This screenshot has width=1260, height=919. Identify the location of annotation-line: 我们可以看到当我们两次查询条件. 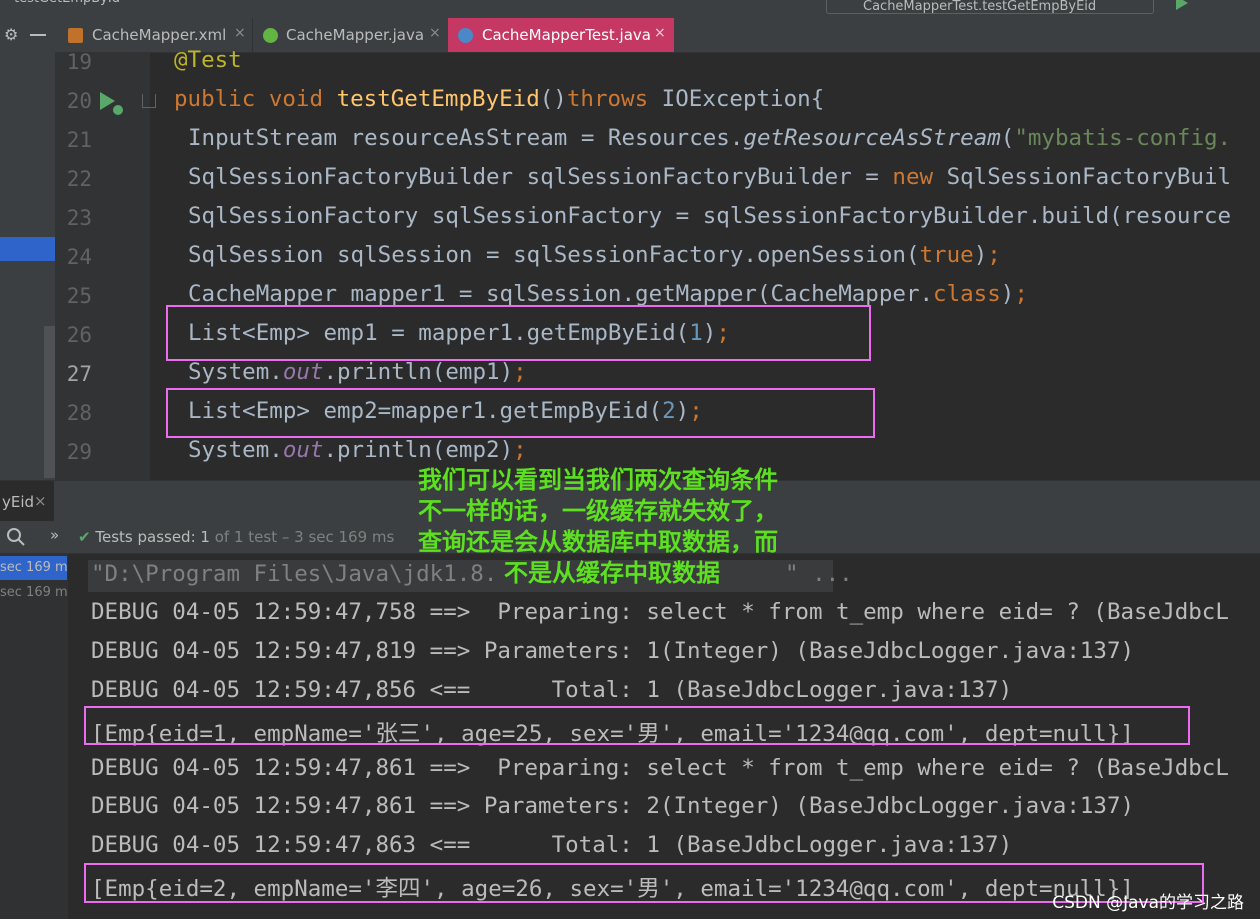
(598, 480).